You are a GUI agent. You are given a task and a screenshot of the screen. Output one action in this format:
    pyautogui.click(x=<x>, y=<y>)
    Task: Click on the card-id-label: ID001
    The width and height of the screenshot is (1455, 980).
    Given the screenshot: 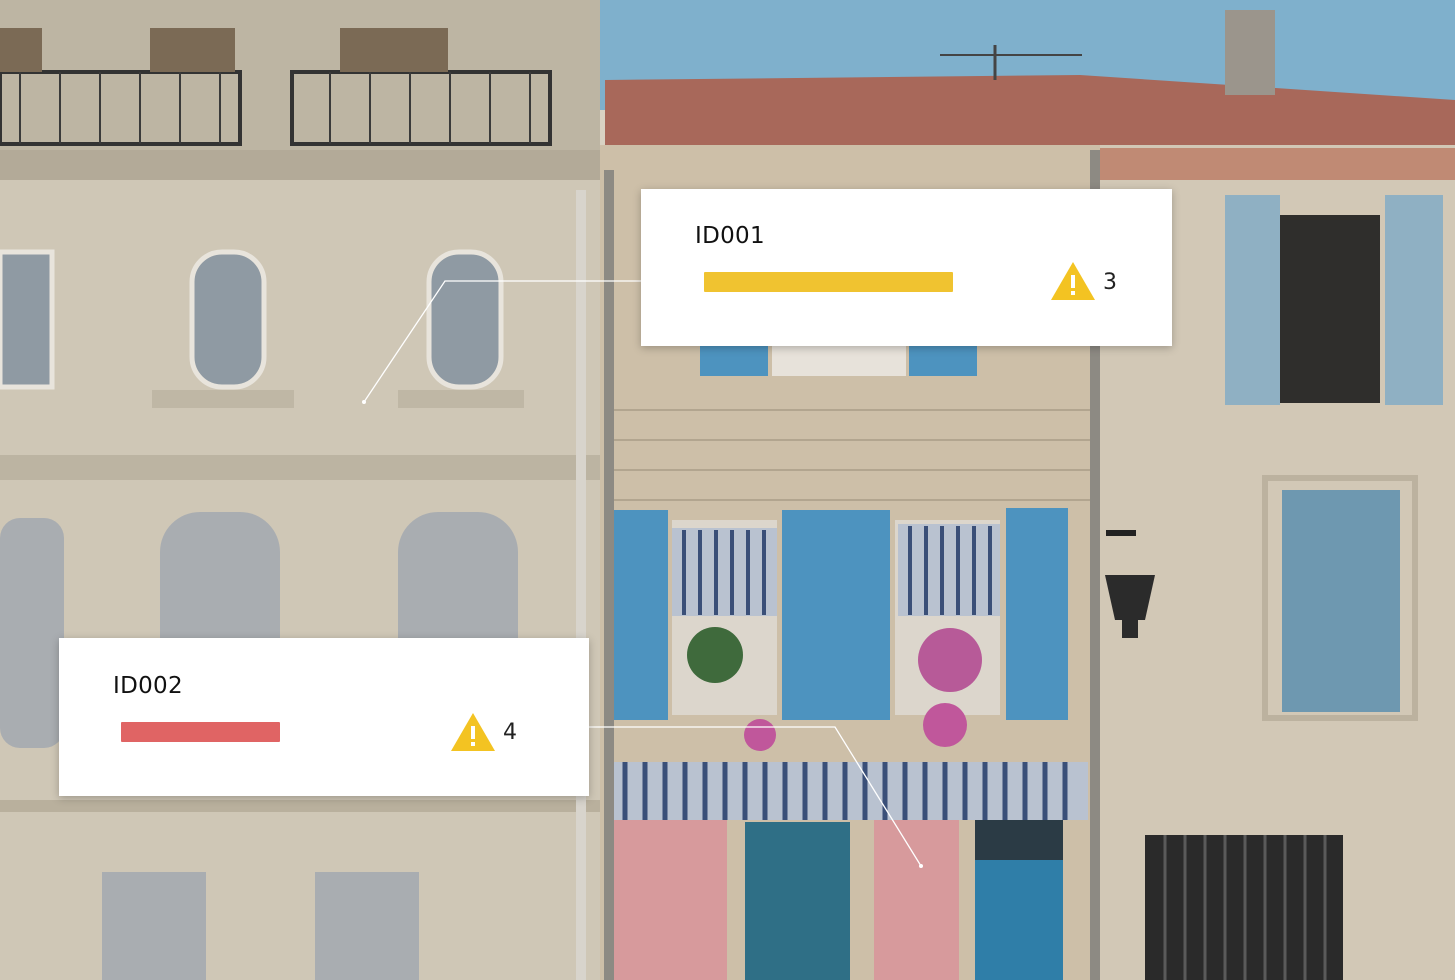 What is the action you would take?
    pyautogui.click(x=730, y=236)
    